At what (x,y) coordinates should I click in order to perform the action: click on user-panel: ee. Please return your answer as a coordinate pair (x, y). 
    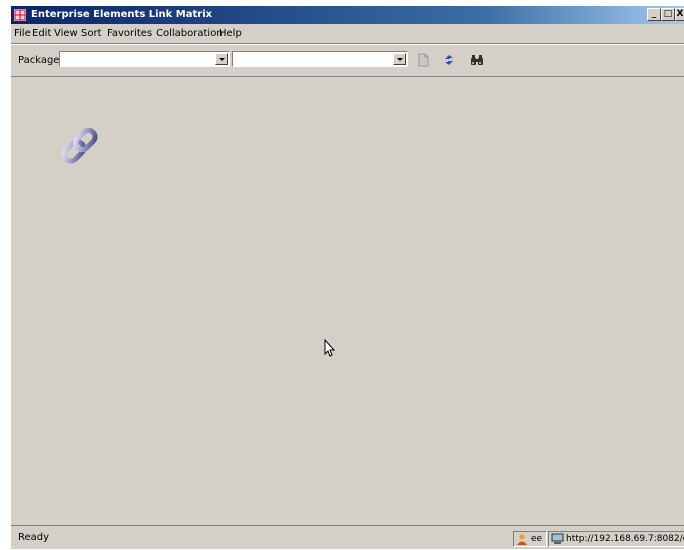
    Looking at the image, I should click on (530, 539).